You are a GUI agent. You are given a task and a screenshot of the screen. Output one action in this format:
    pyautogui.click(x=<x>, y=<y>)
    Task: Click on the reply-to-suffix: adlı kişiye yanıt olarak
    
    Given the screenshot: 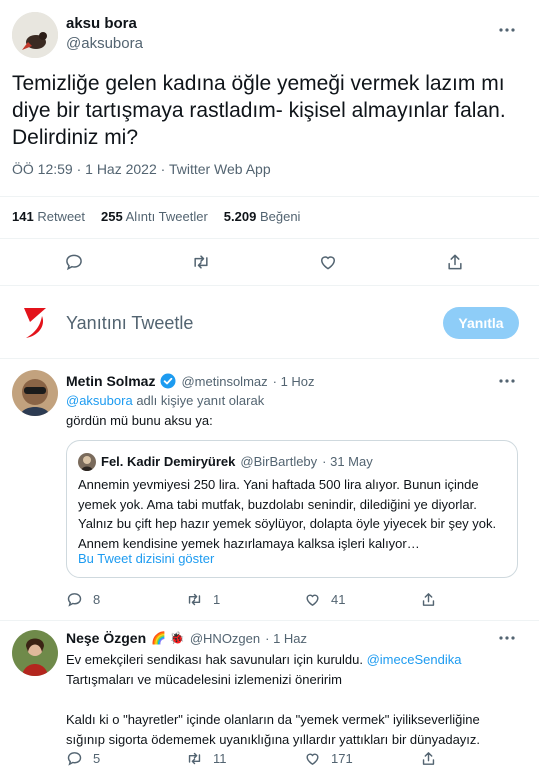 What is the action you would take?
    pyautogui.click(x=200, y=400)
    